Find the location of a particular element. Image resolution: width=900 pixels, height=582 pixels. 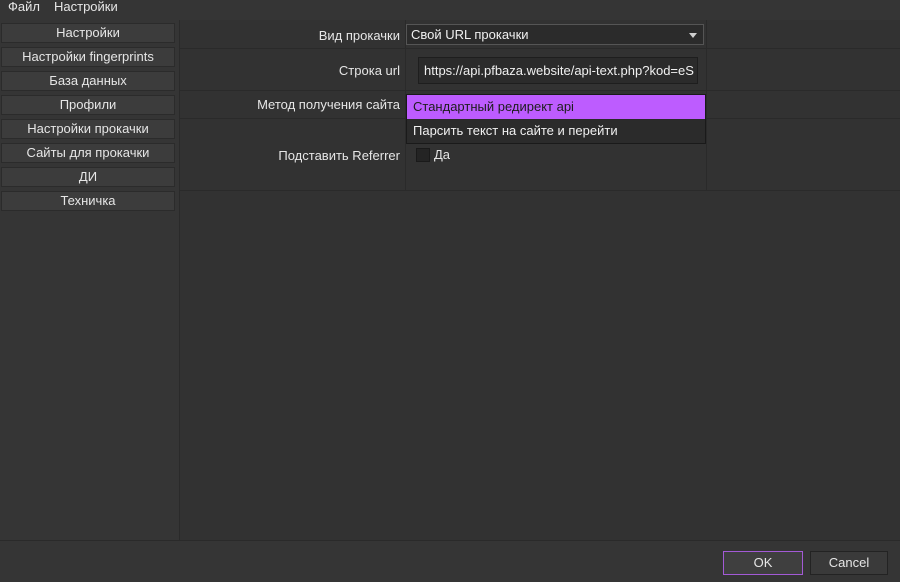

menu-settings: Настройки is located at coordinates (86, 7).